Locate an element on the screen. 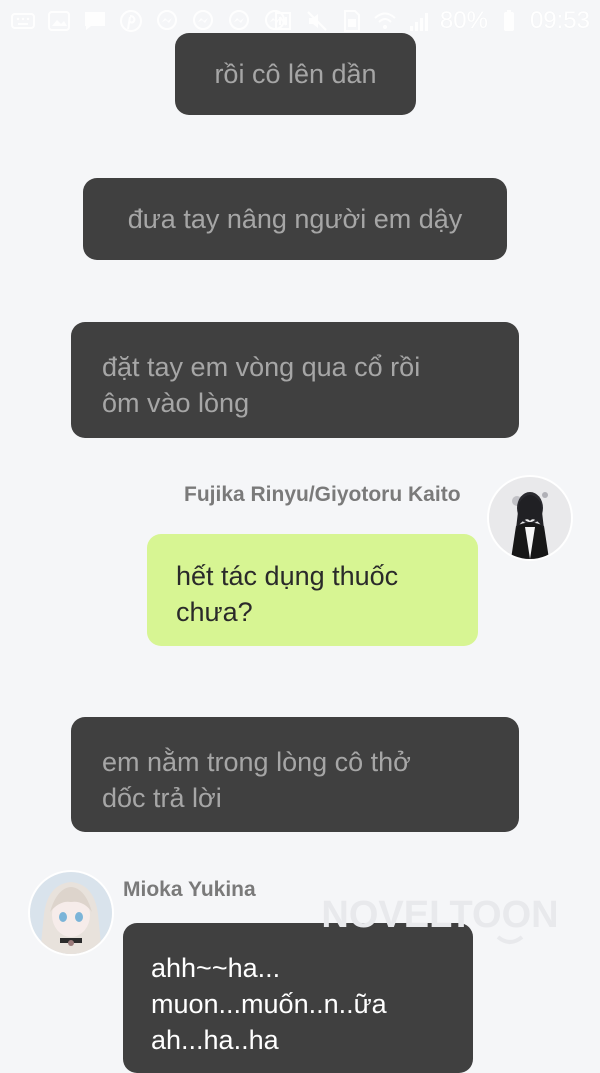  sender-name: Mioka Yukina is located at coordinates (189, 889).